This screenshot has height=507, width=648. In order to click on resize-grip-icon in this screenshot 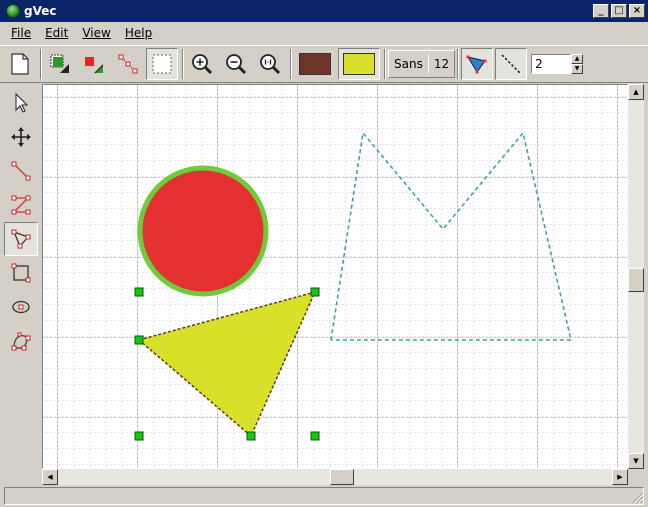, I will do `click(637, 497)`.